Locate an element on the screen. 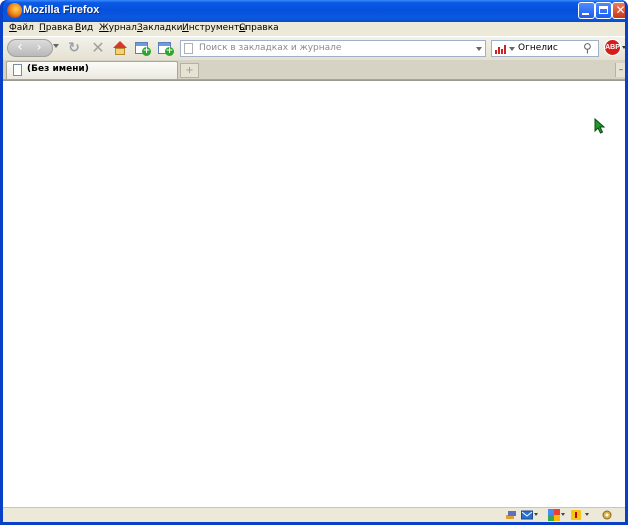 The height and width of the screenshot is (525, 628). yandex-icon is located at coordinates (576, 515).